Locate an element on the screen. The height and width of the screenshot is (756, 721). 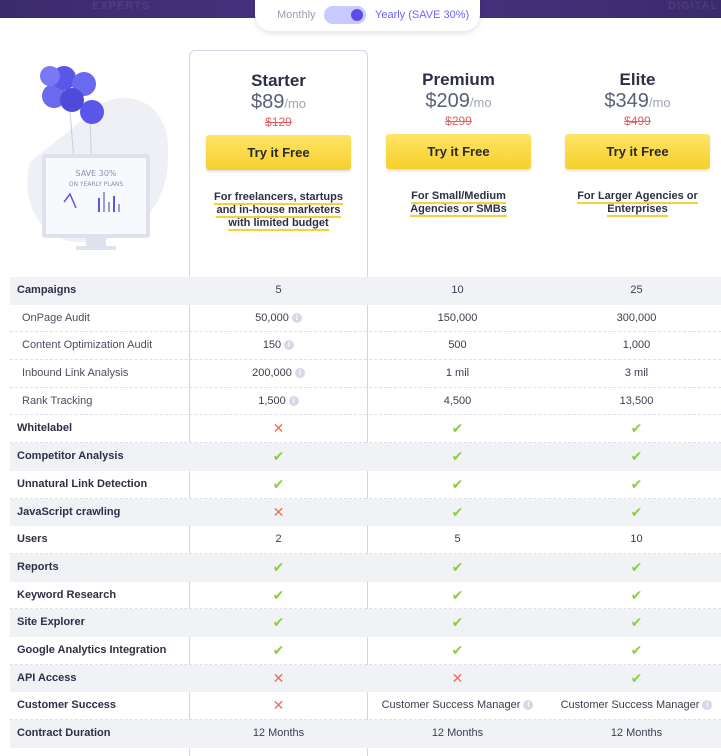
table-row: Unnatural Link Detection ✔ ✔ ✔ is located at coordinates (365, 485).